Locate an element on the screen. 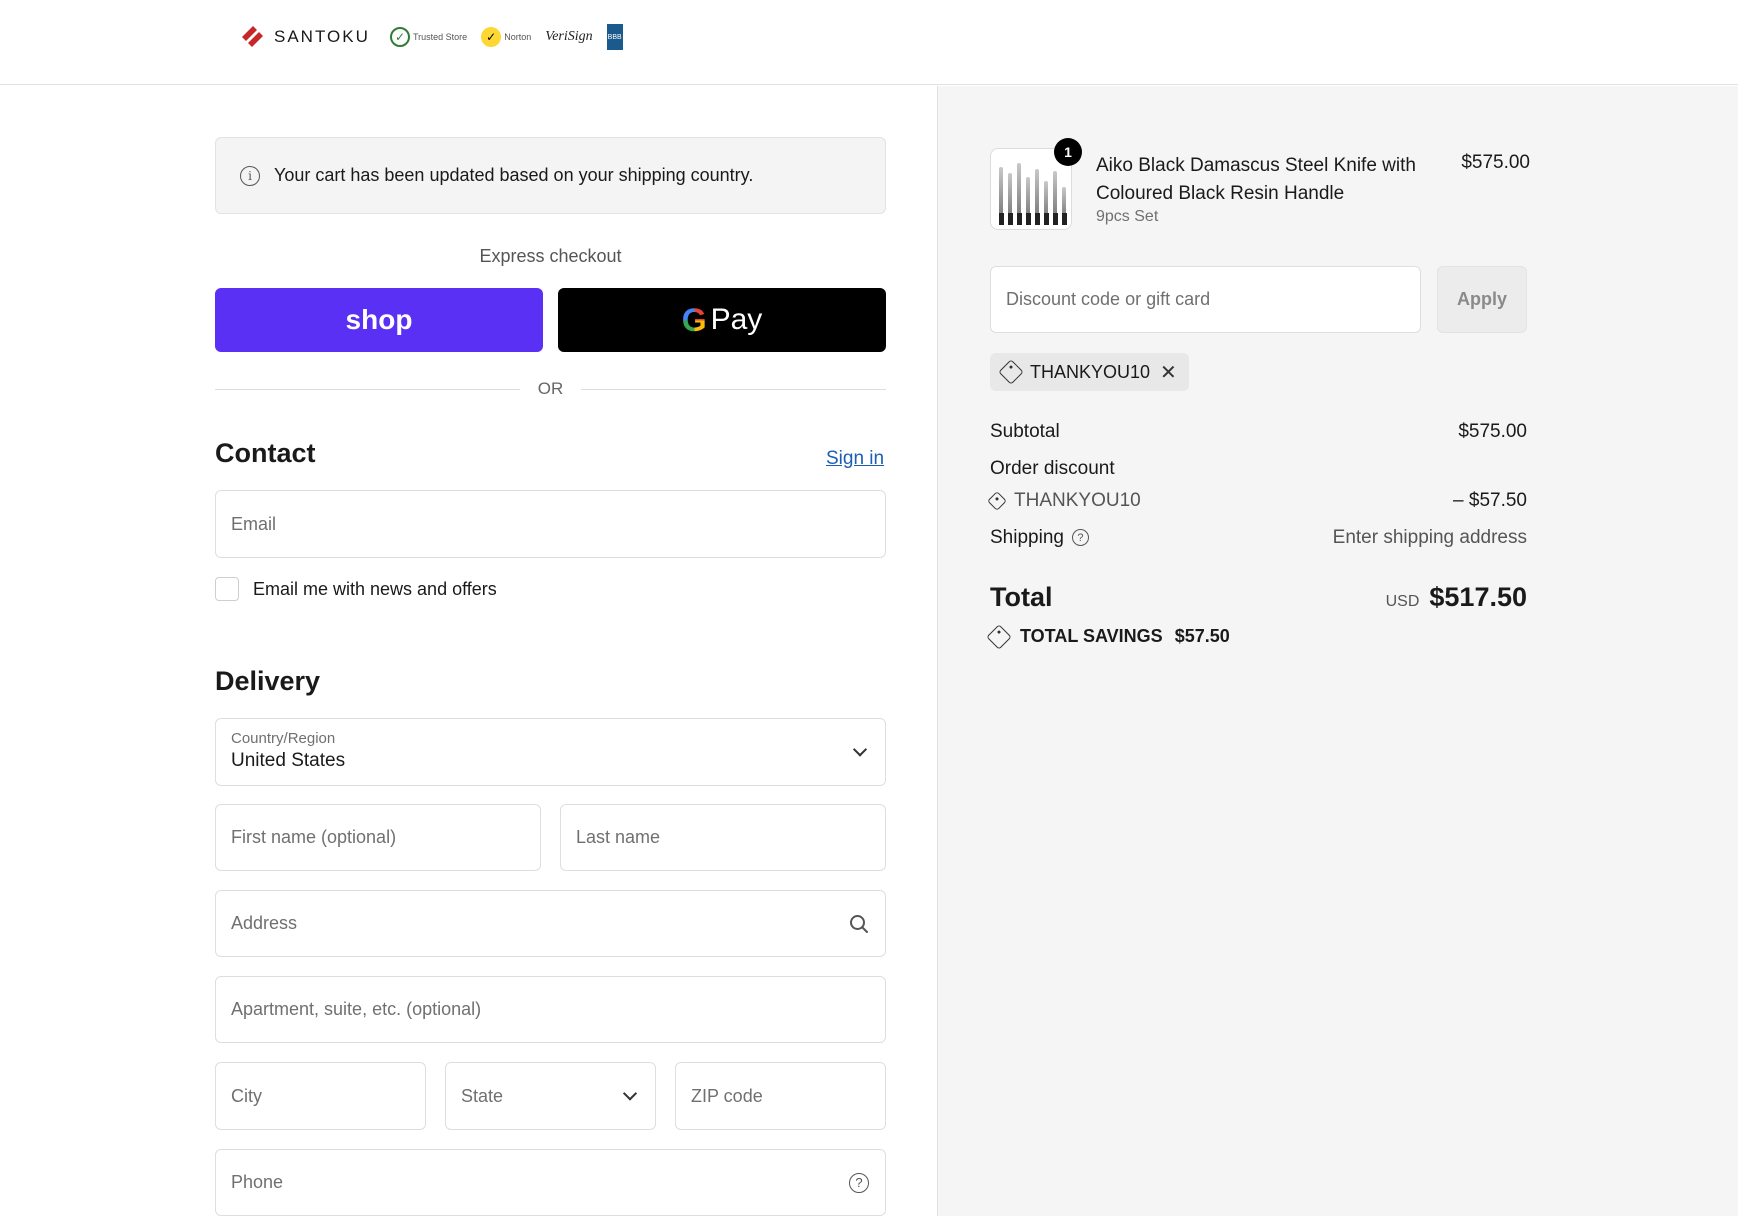 This screenshot has height=1216, width=1738. search-icon is located at coordinates (859, 923).